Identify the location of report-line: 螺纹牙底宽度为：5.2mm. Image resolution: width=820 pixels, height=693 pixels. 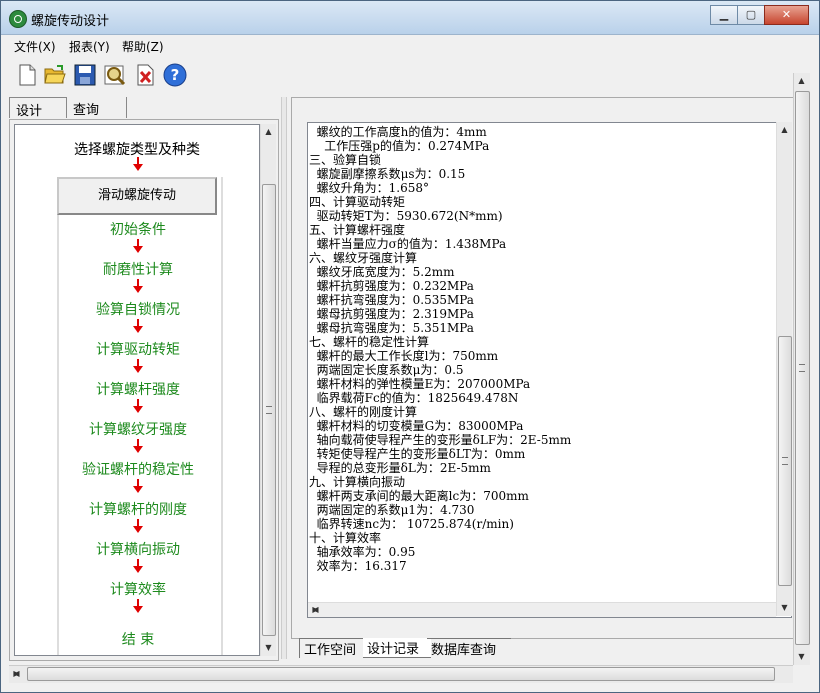
(382, 272).